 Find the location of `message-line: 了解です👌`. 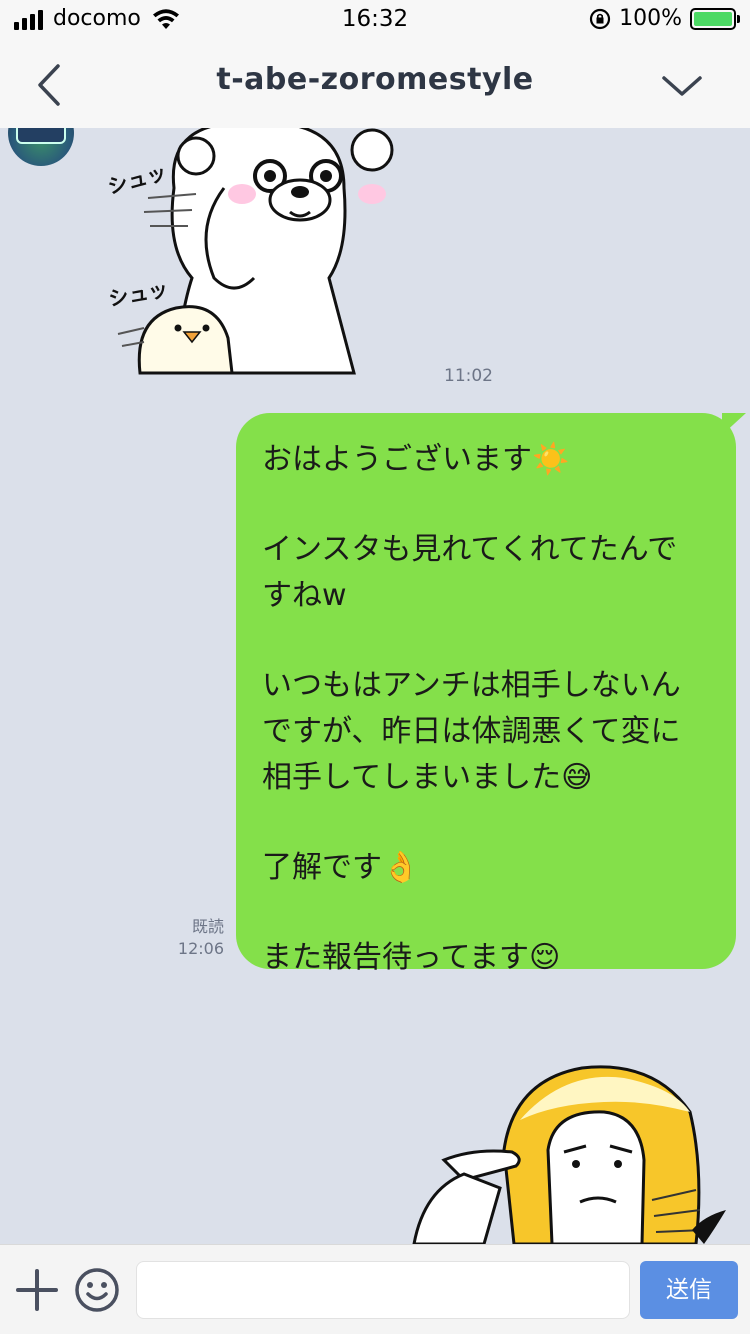

message-line: 了解です👌 is located at coordinates (341, 867).